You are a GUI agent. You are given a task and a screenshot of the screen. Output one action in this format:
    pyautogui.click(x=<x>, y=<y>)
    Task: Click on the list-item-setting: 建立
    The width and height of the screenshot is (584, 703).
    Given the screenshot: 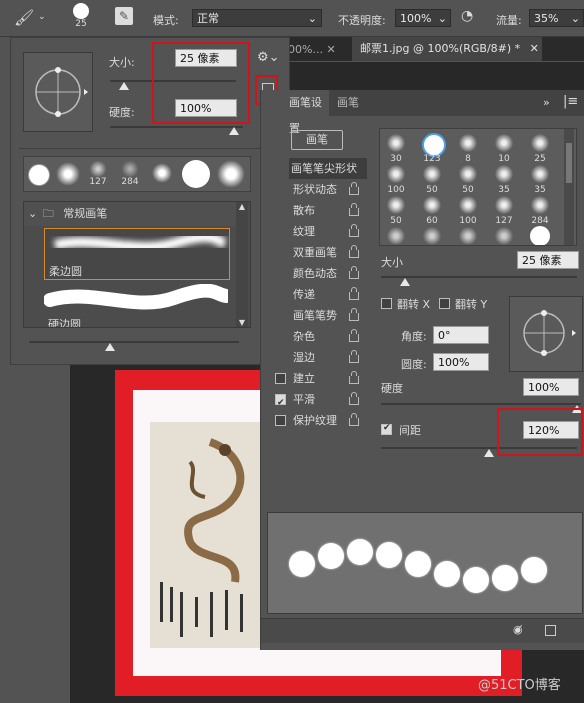 What is the action you would take?
    pyautogui.click(x=314, y=378)
    